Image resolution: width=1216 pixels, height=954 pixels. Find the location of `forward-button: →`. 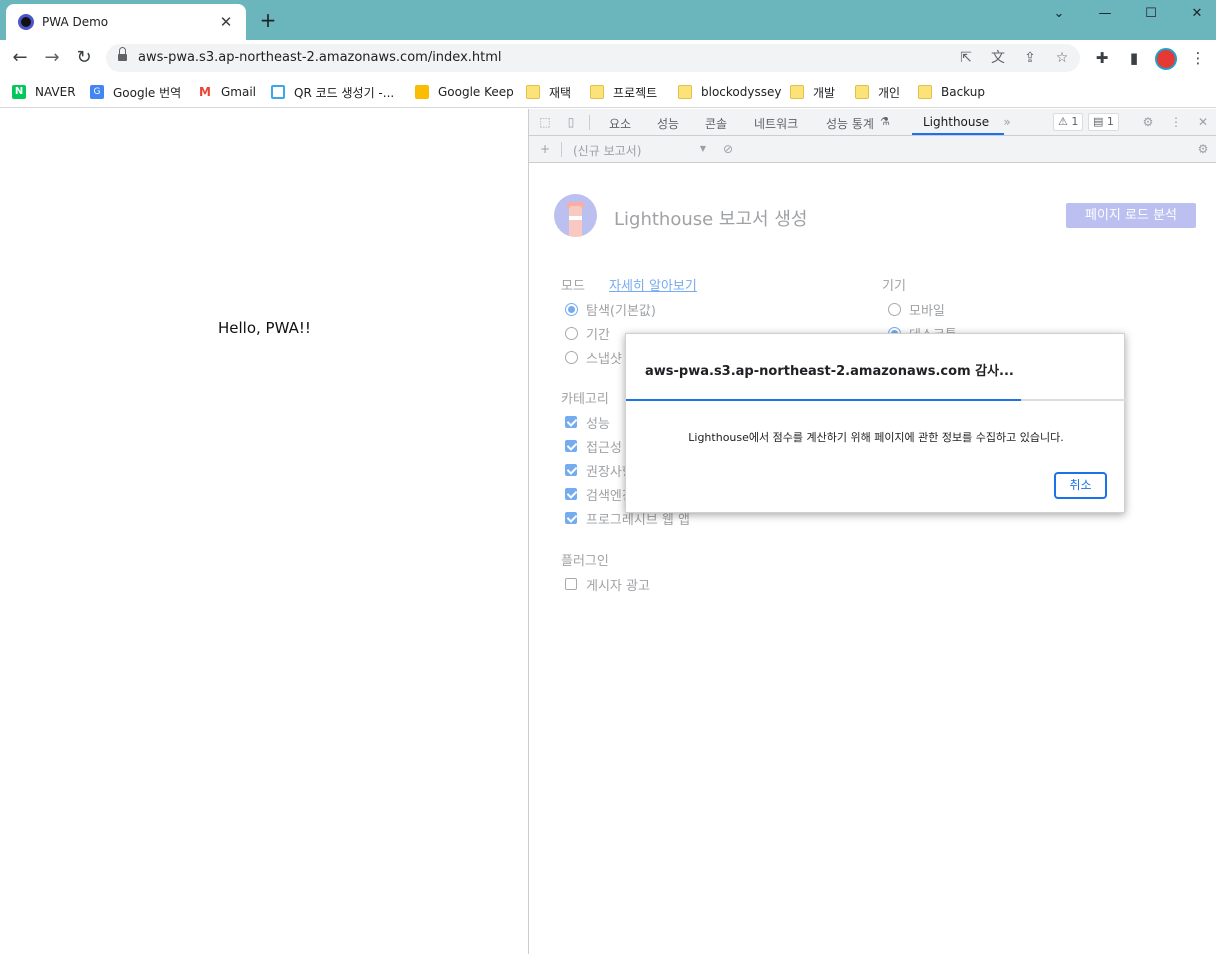

forward-button: → is located at coordinates (52, 58).